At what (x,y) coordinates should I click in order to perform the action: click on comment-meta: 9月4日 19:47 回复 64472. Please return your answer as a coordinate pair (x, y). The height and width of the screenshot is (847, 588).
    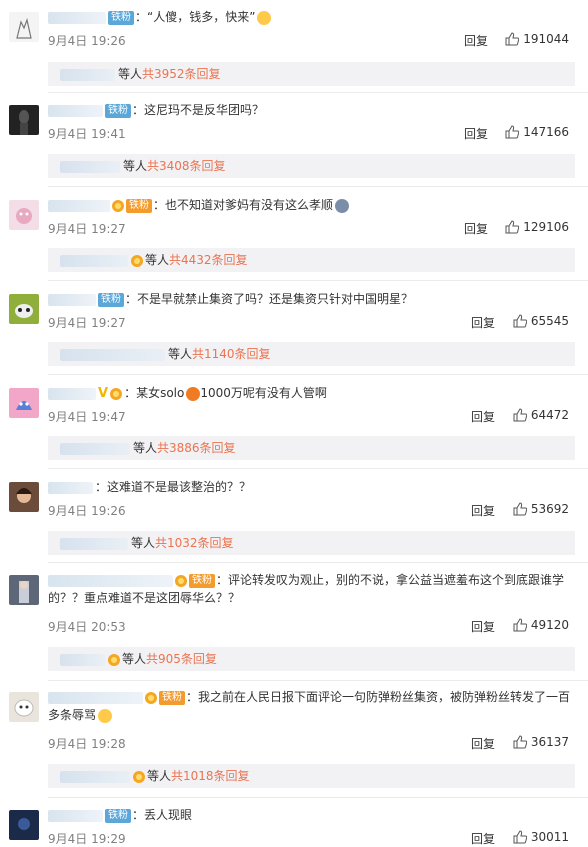
    Looking at the image, I should click on (308, 416).